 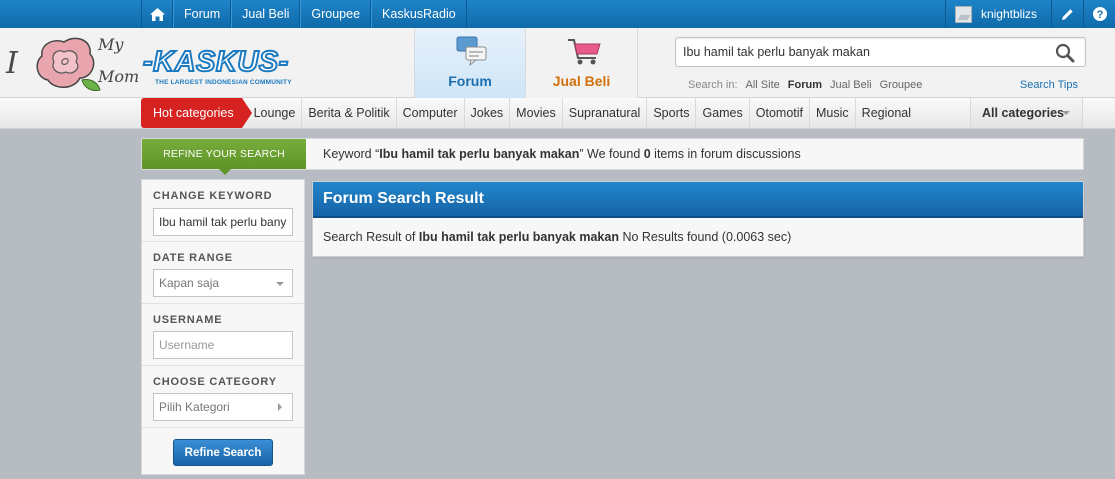 What do you see at coordinates (351, 154) in the screenshot?
I see `summary-prefix: Keyword “` at bounding box center [351, 154].